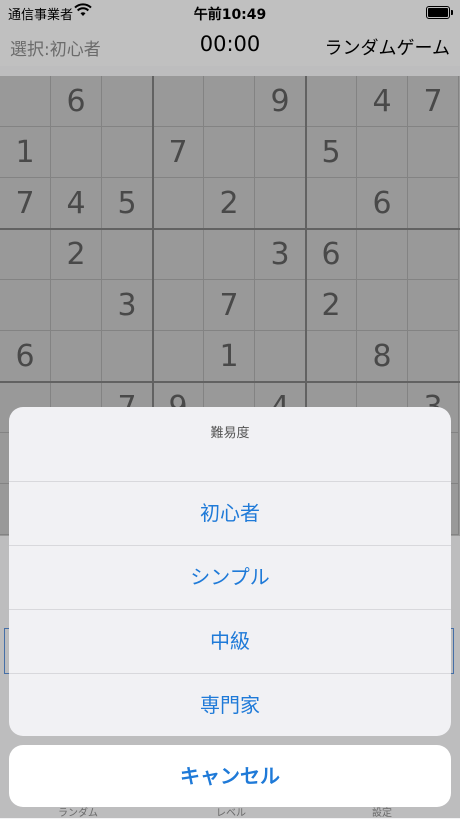  I want to click on action-sheet-title: 難易度, so click(230, 433).